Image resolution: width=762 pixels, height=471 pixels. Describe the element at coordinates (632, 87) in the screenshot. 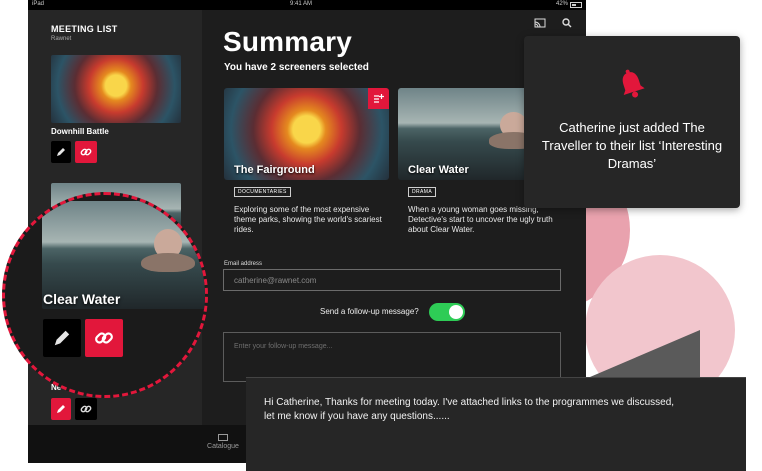

I see `bell-icon` at that location.